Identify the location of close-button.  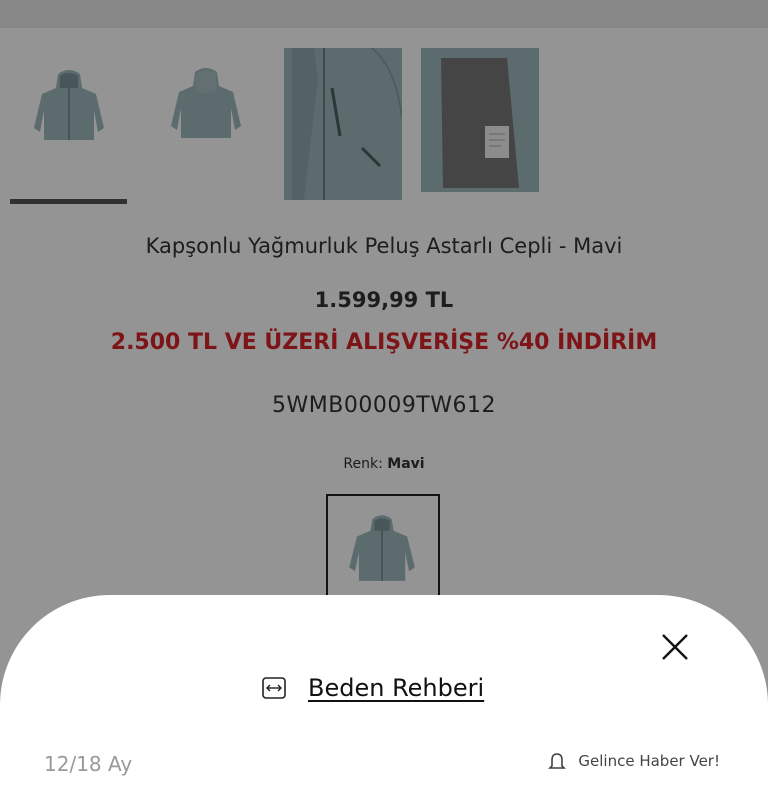
(675, 647).